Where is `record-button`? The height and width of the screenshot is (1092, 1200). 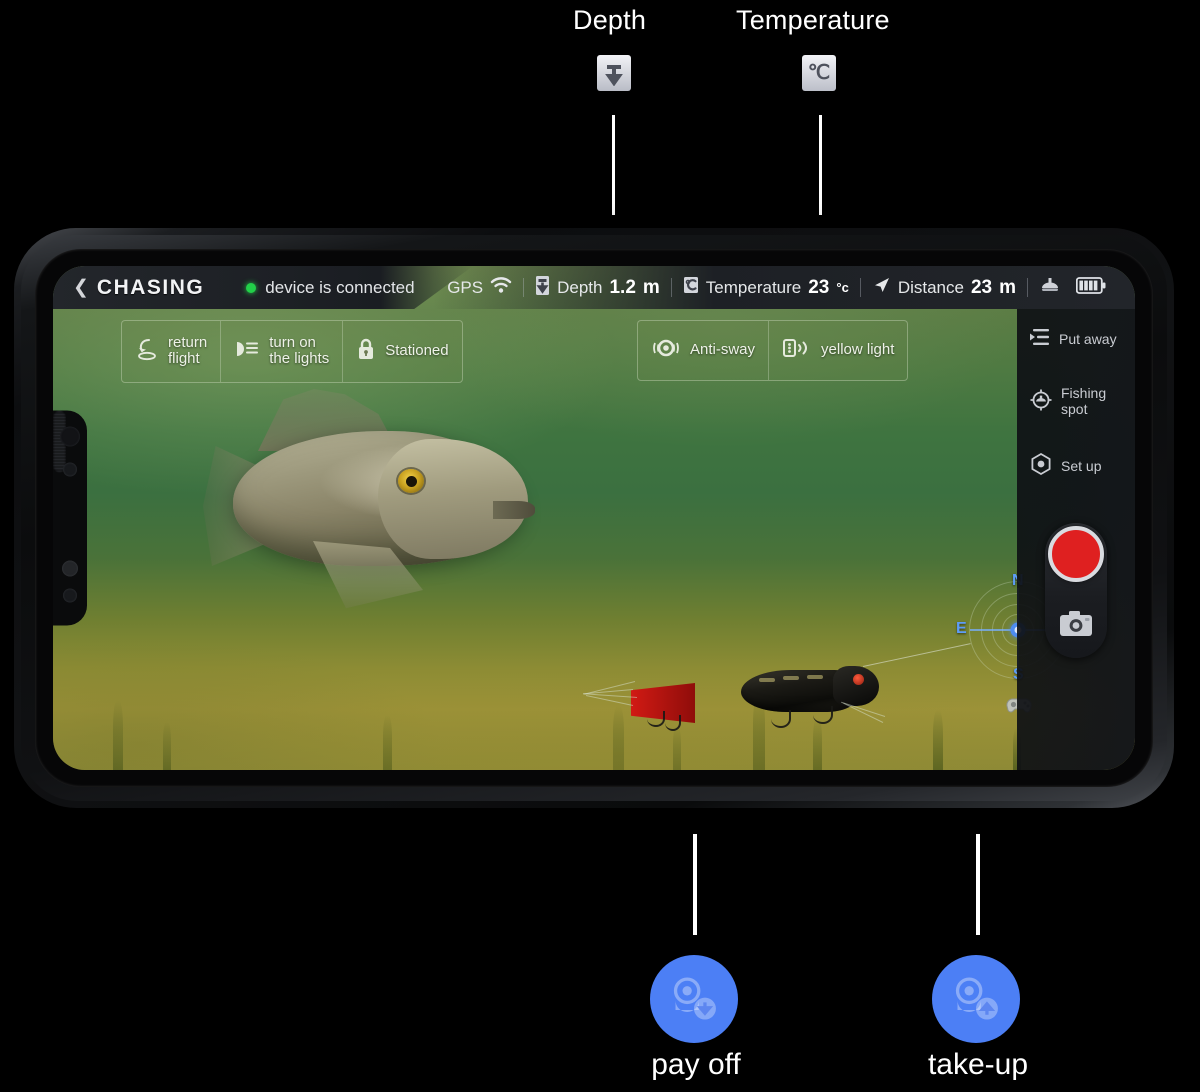 record-button is located at coordinates (1076, 554).